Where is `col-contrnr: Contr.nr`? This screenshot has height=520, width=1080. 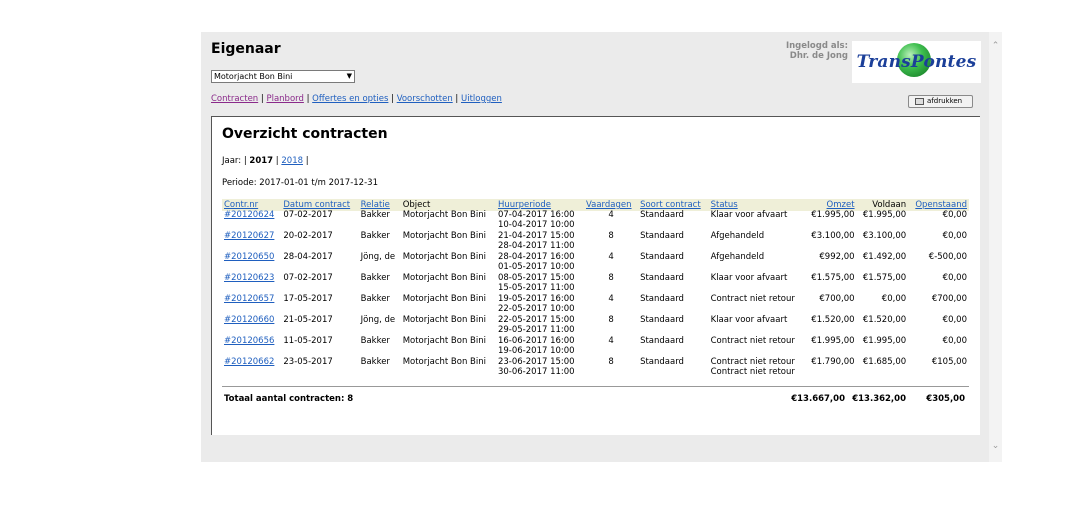 col-contrnr: Contr.nr is located at coordinates (241, 205).